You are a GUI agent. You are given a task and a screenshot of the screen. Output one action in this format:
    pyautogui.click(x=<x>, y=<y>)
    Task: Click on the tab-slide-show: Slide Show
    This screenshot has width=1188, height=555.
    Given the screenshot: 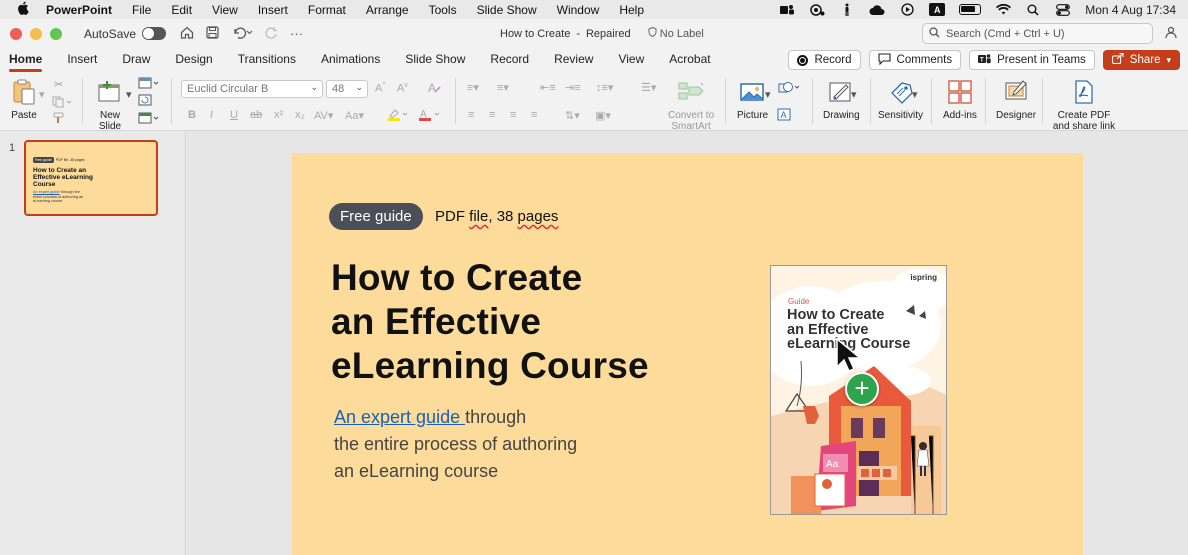 What is the action you would take?
    pyautogui.click(x=435, y=60)
    